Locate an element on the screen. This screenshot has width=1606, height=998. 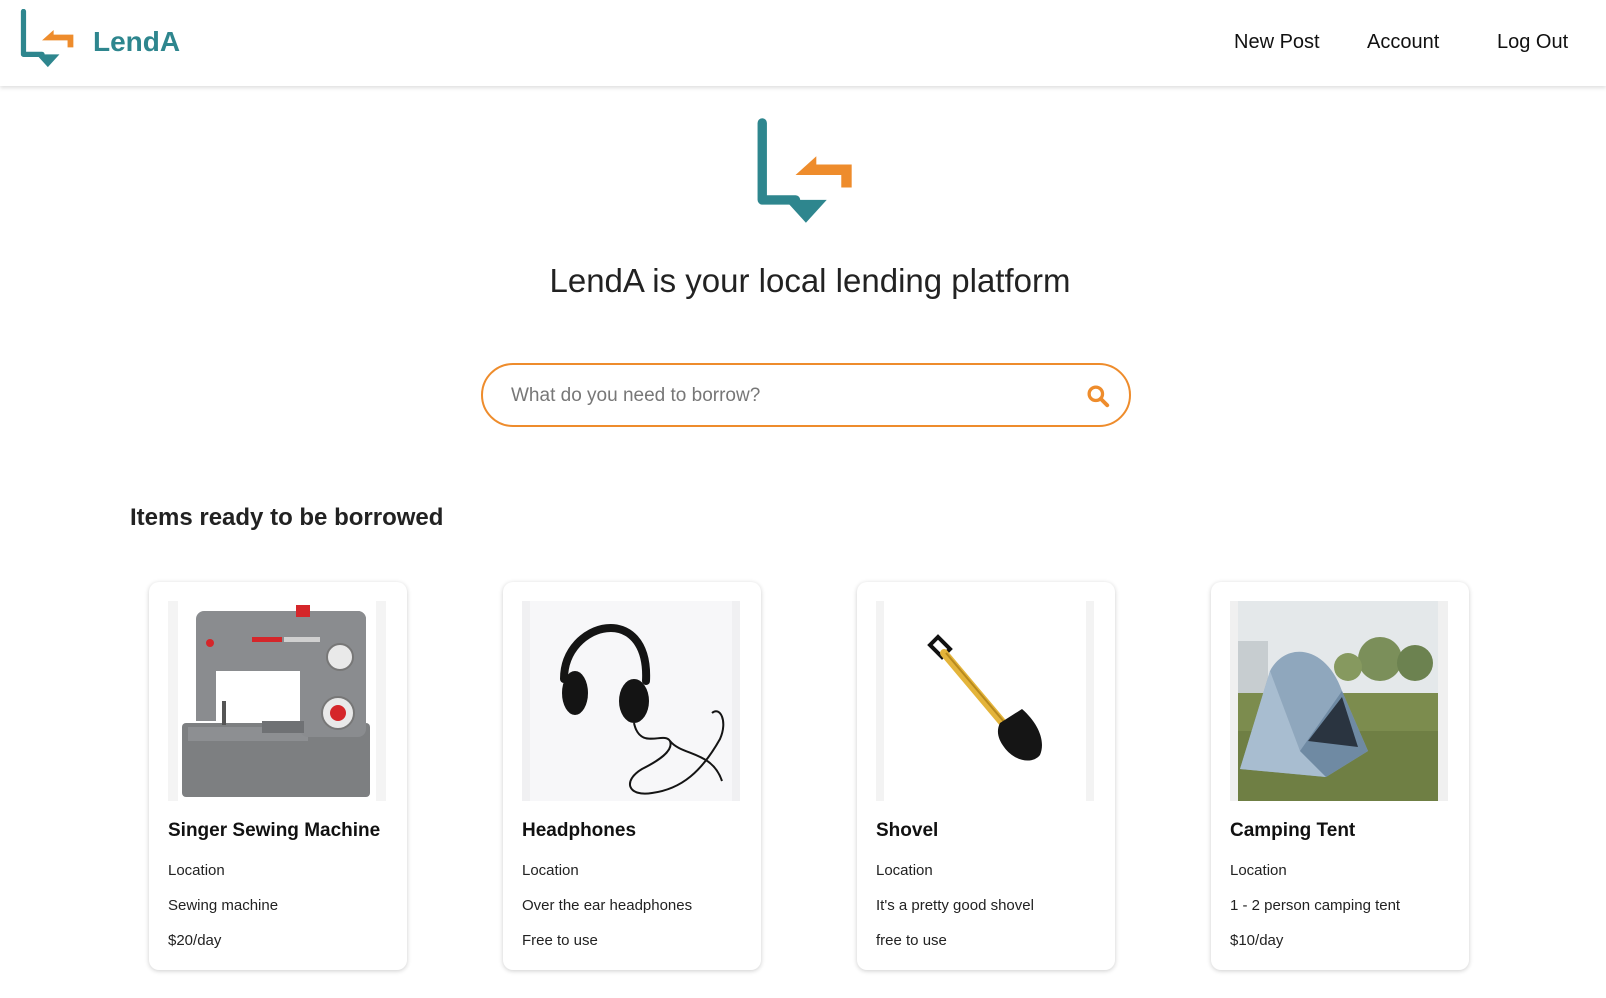
nav-log-out: Log Out is located at coordinates (1532, 42).